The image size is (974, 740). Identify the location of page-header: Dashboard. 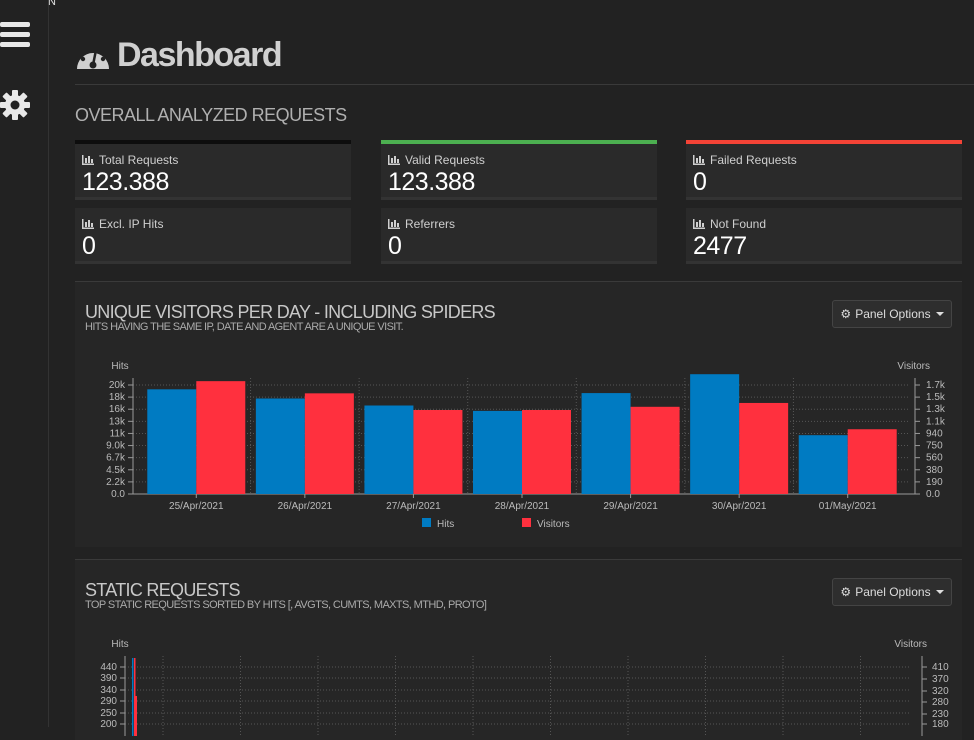
(179, 55).